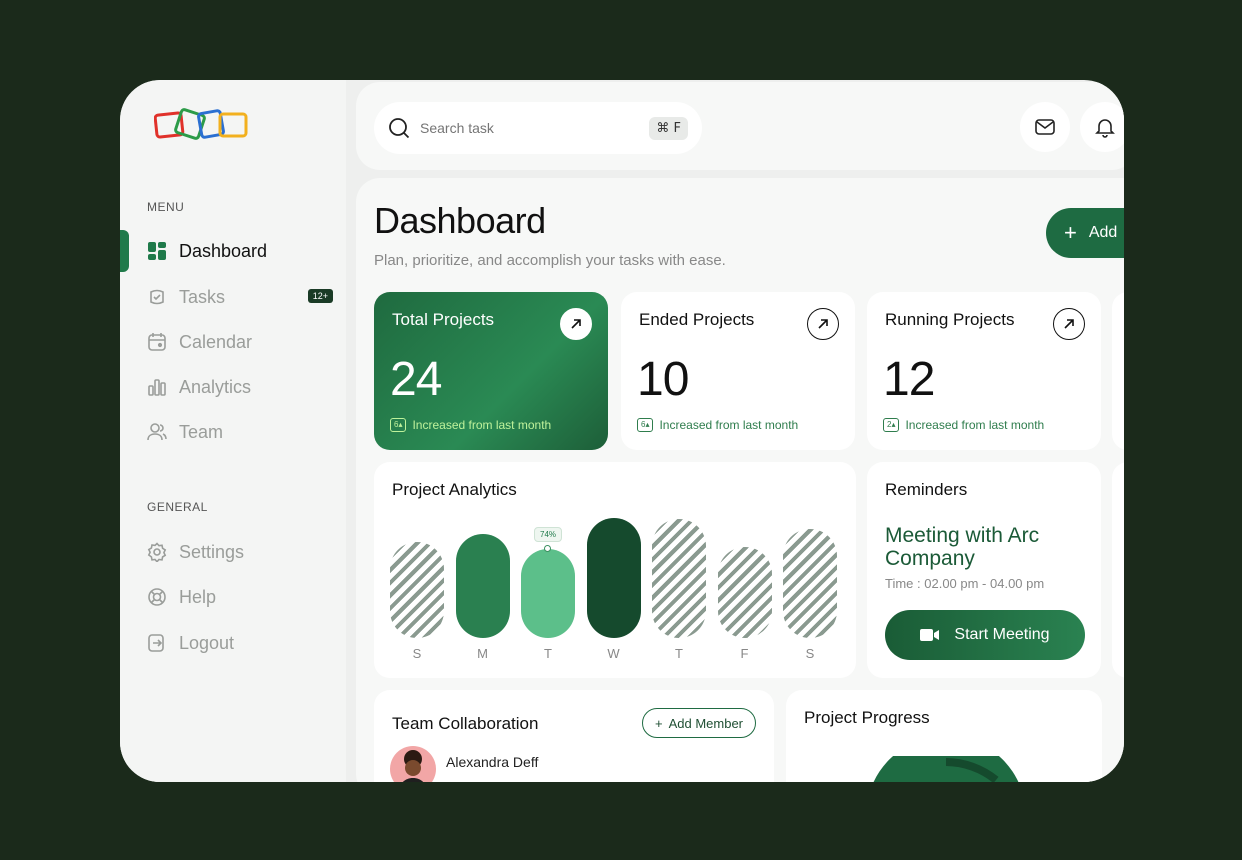  I want to click on analytics-bar-chart: S M T W T F S 74%, so click(615, 589).